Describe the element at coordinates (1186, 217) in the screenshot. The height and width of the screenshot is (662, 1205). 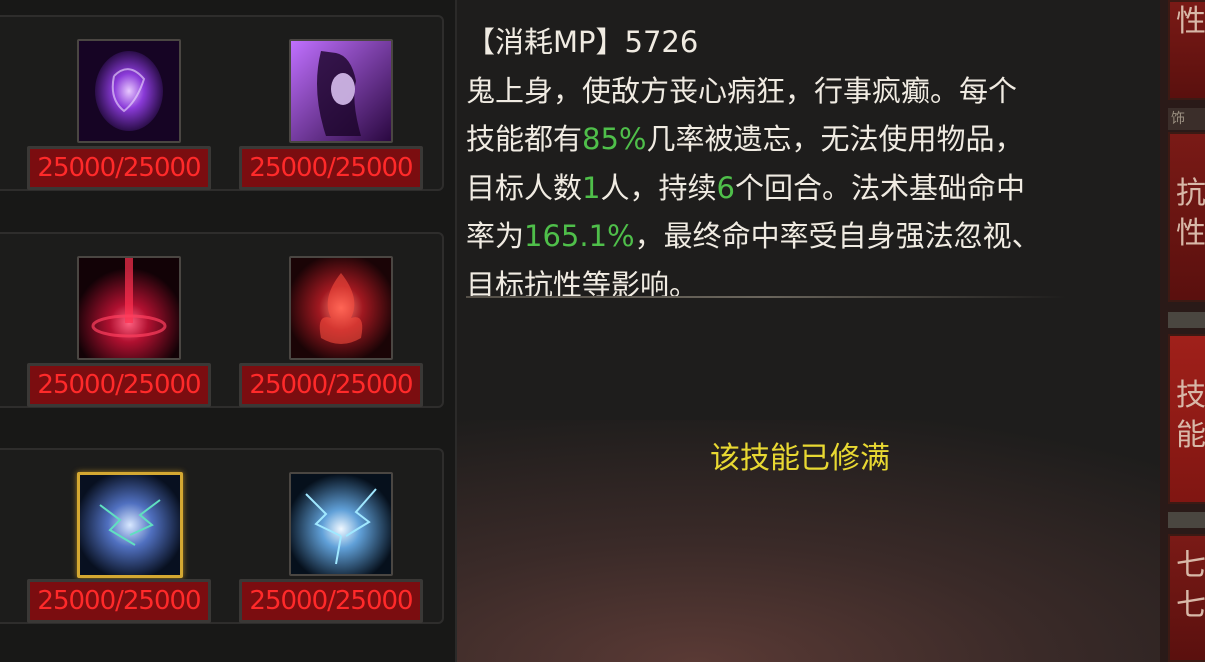
I see `tab-resistance: 抗性` at that location.